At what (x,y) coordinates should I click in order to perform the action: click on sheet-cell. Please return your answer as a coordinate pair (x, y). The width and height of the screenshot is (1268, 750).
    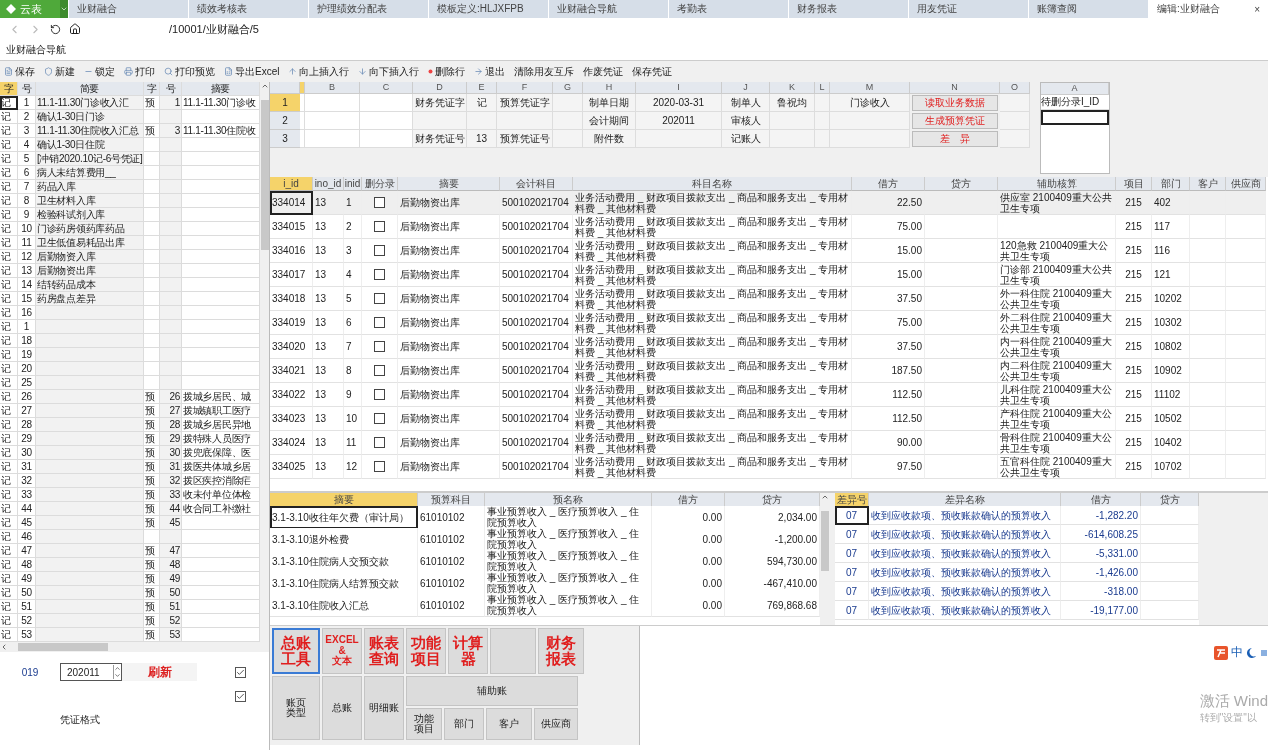
    Looking at the image, I should click on (1075, 117).